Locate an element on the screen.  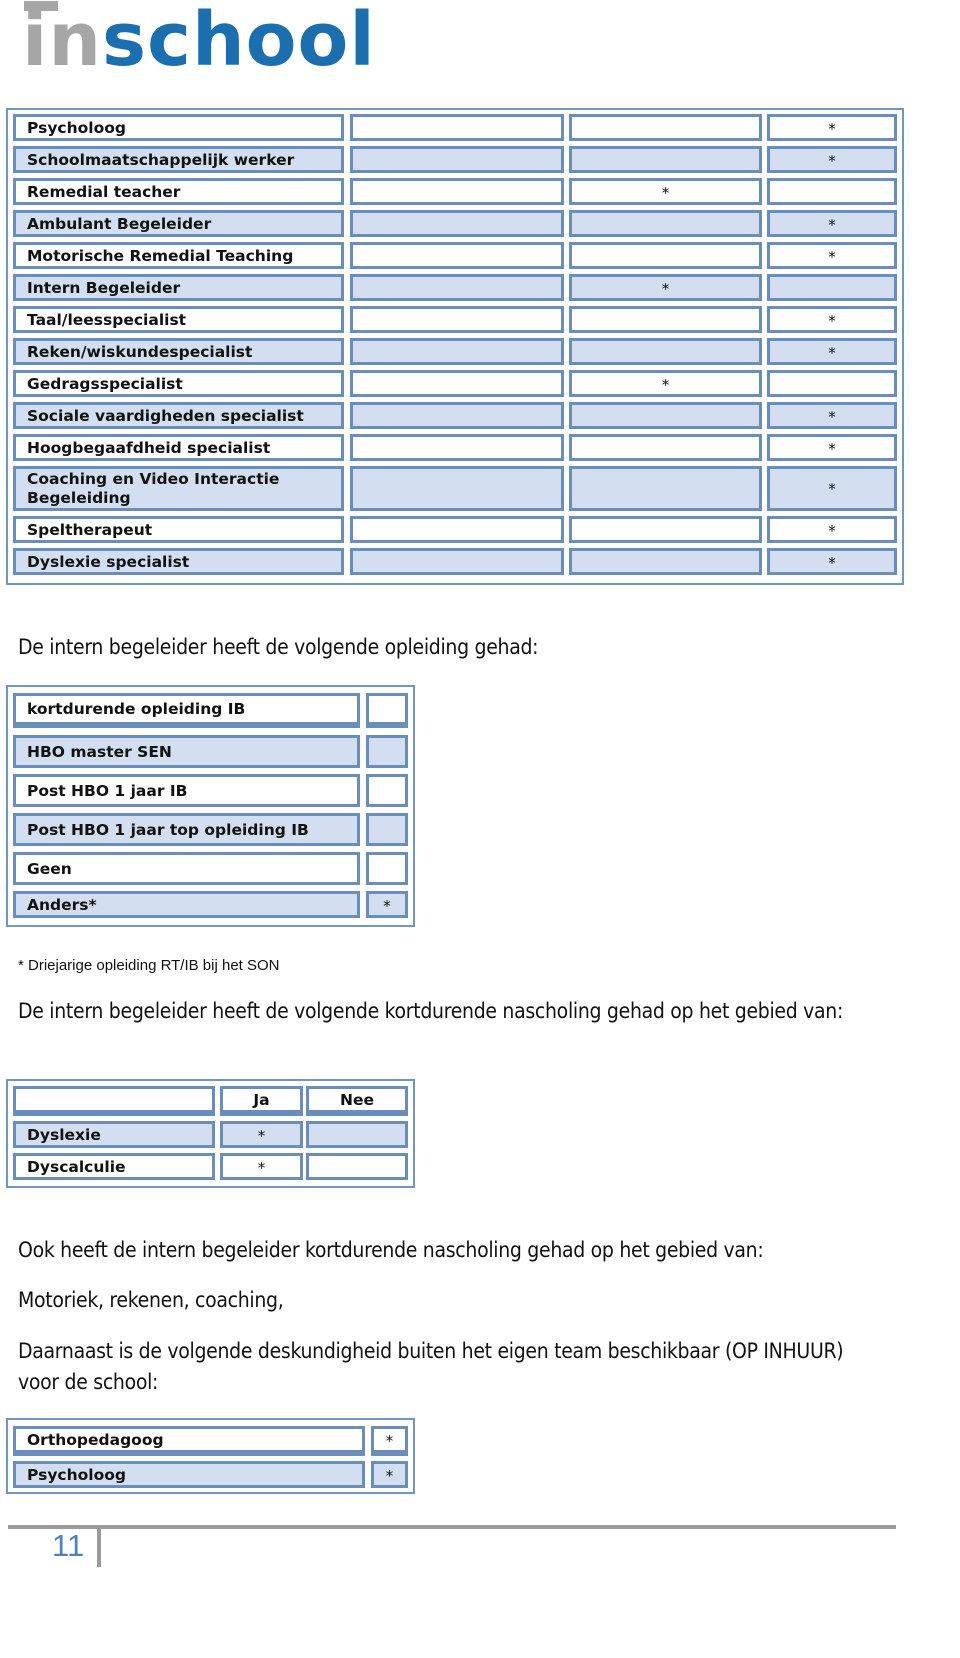
training-label: kortdurende opleiding IB is located at coordinates (186, 710).